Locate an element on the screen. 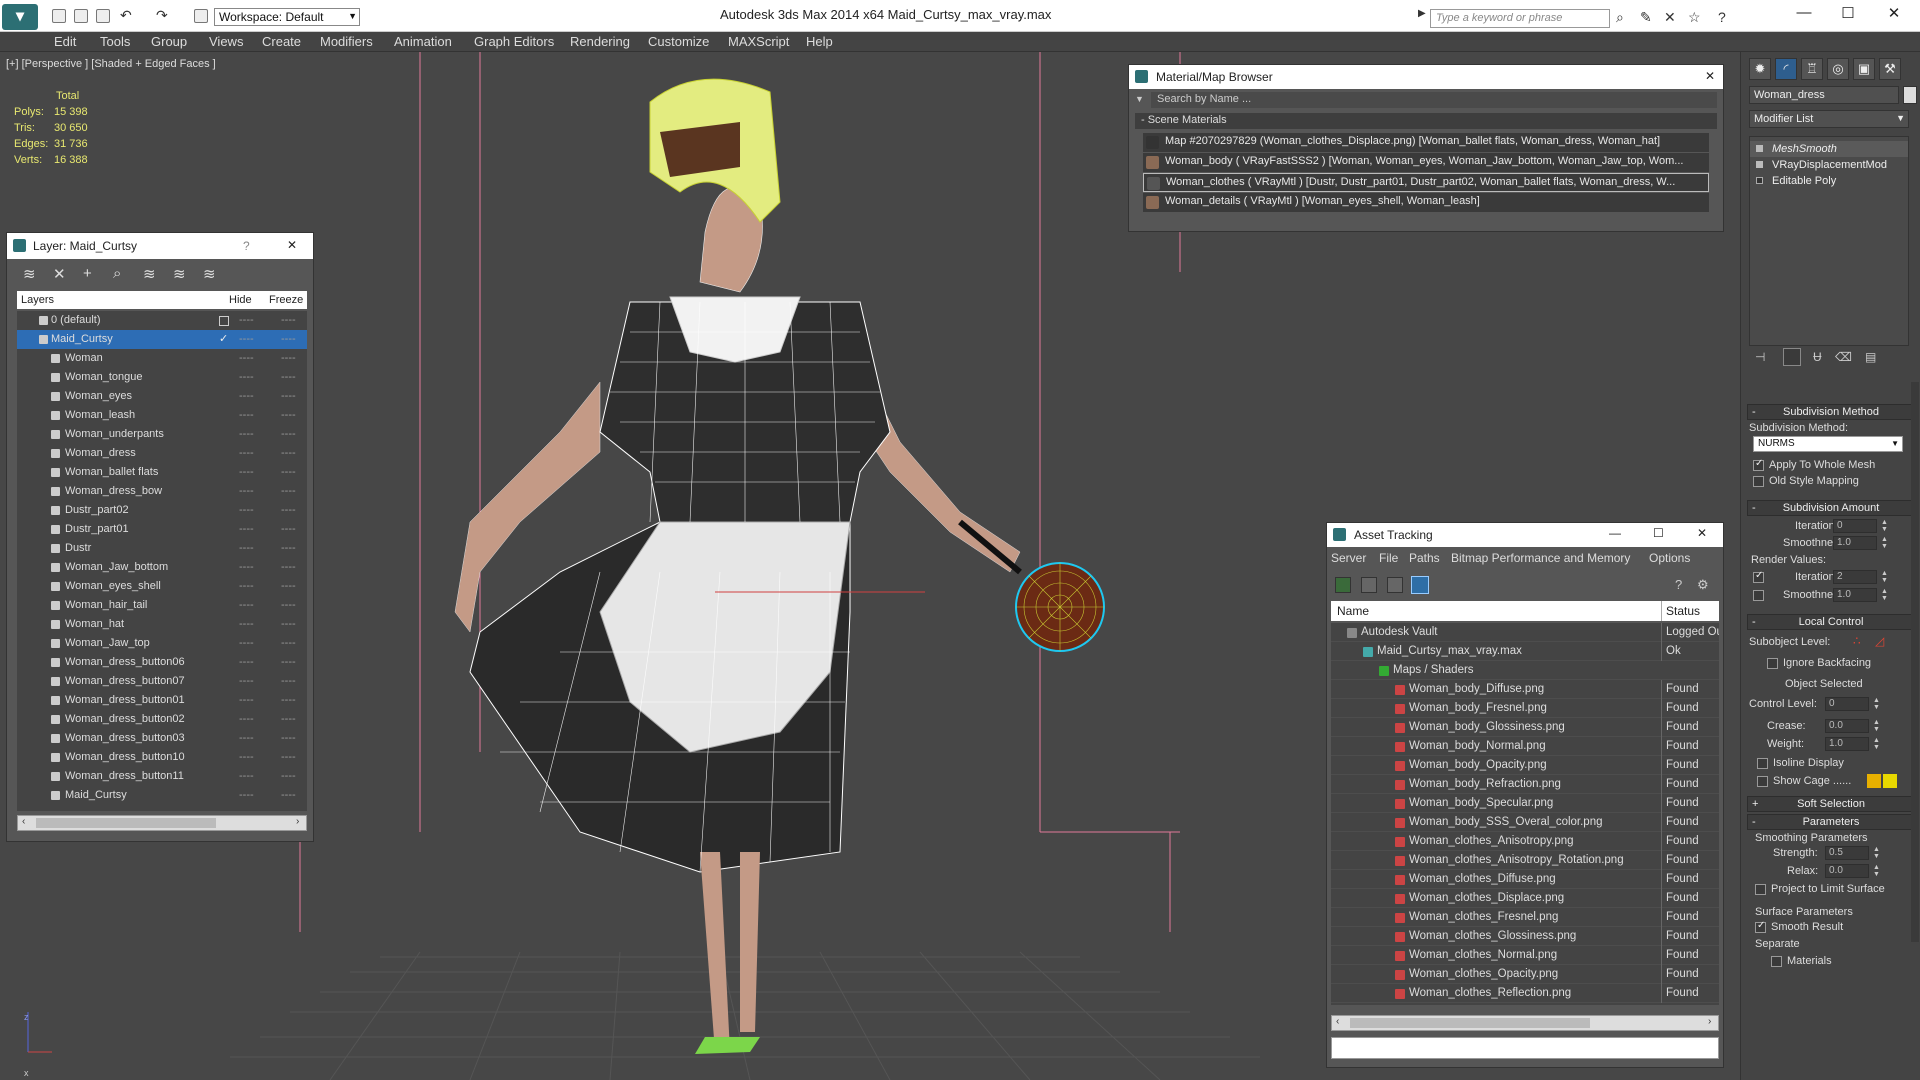  layer-row: Dustr_part01 ---- ---- is located at coordinates (162, 529).